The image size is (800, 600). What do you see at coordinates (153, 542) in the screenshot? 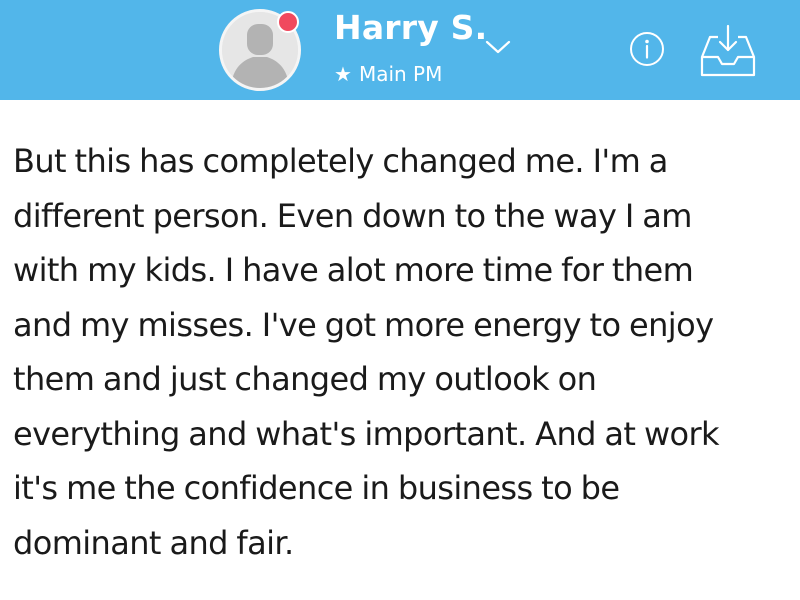
I see `message-line: dominant and fair.` at bounding box center [153, 542].